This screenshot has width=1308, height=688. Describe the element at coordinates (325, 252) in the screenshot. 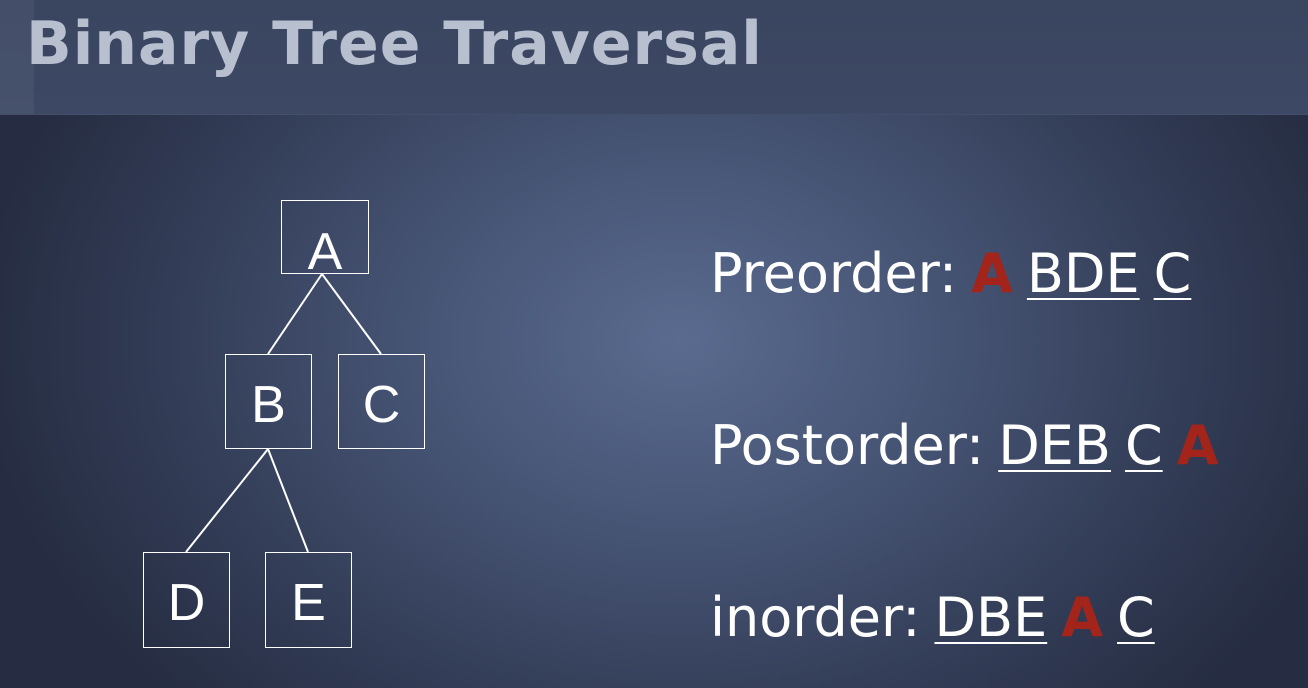

I see `tree-node-a-label: A` at that location.